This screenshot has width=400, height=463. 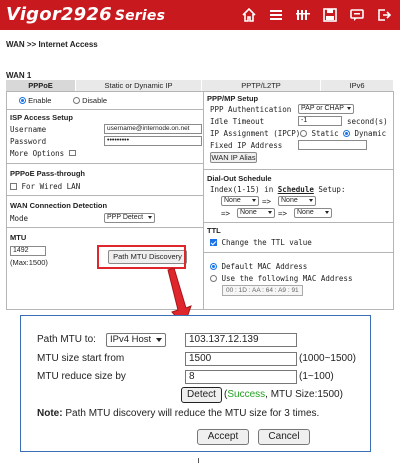 What do you see at coordinates (281, 278) in the screenshot?
I see `use-mac-radio: Use the following MAC Address` at bounding box center [281, 278].